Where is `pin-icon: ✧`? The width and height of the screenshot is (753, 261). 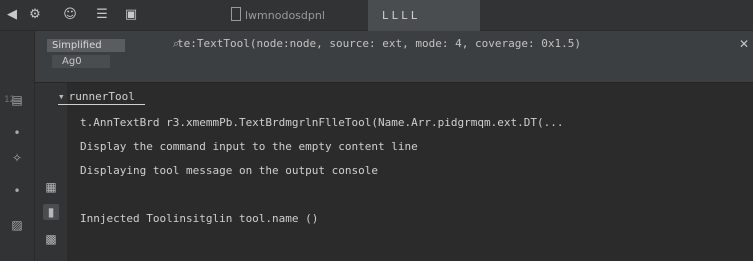 pin-icon: ✧ is located at coordinates (17, 158).